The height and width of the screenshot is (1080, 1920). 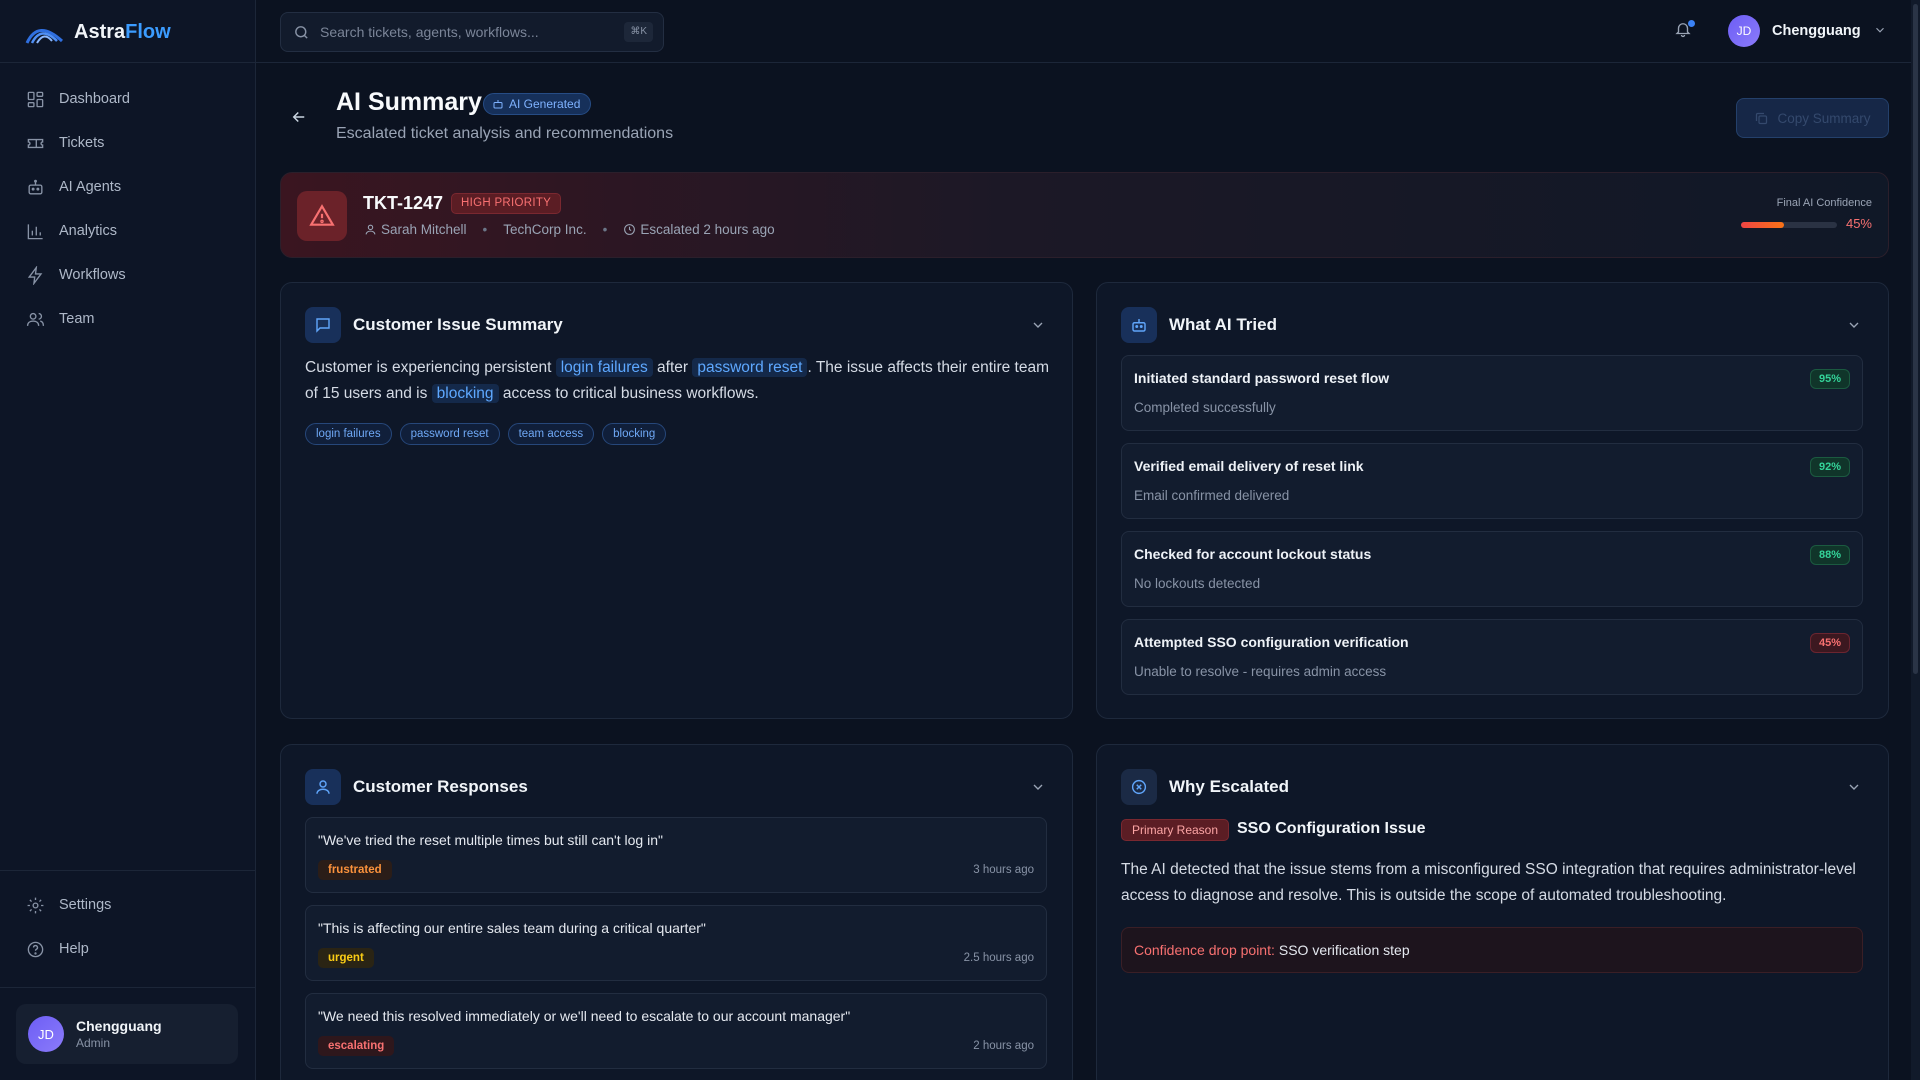 I want to click on avatar: JD, so click(x=46, y=1034).